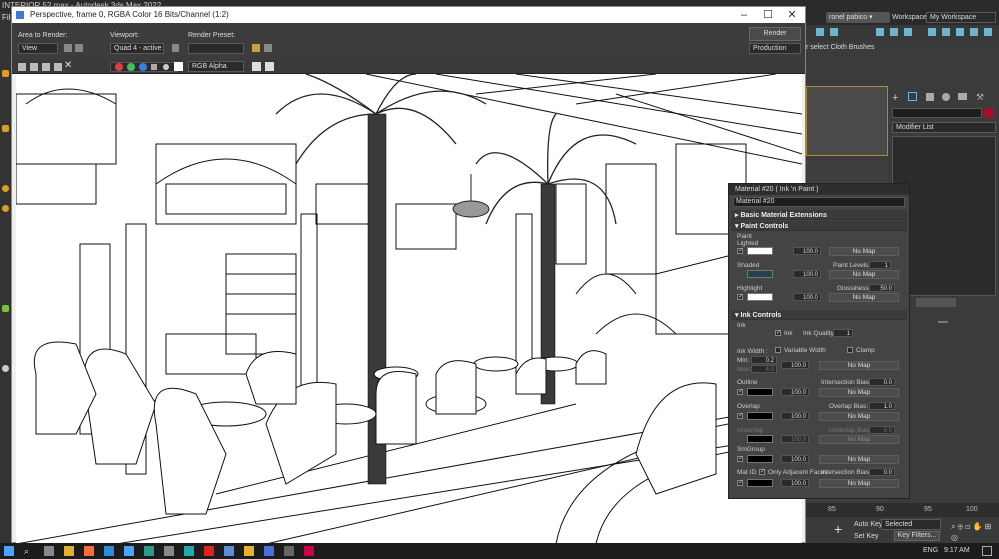 This screenshot has height=559, width=999. What do you see at coordinates (859, 439) in the screenshot?
I see `underlap-map-button: No Map` at bounding box center [859, 439].